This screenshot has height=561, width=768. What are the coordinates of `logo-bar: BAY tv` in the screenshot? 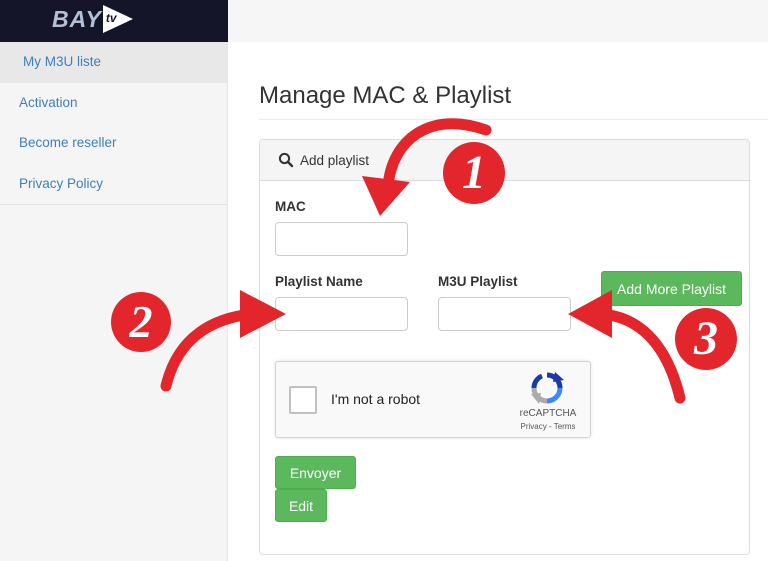 It's located at (114, 21).